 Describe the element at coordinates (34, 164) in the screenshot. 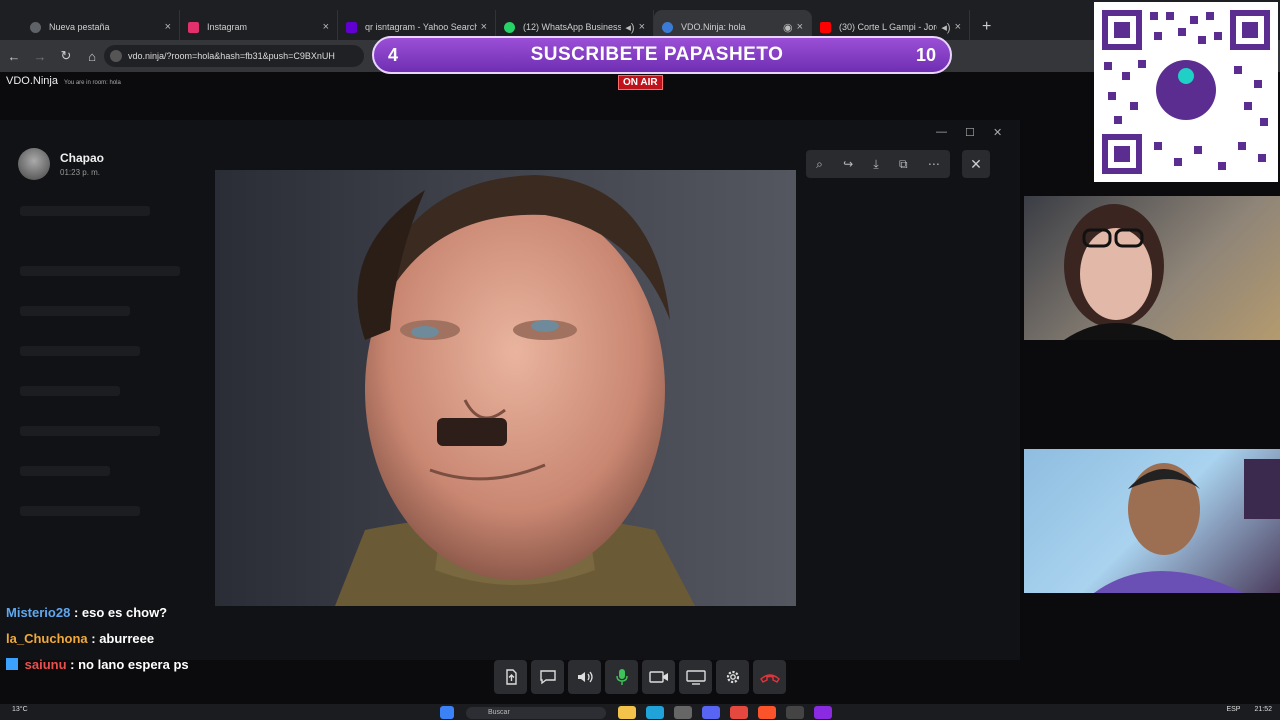

I see `avatar` at that location.